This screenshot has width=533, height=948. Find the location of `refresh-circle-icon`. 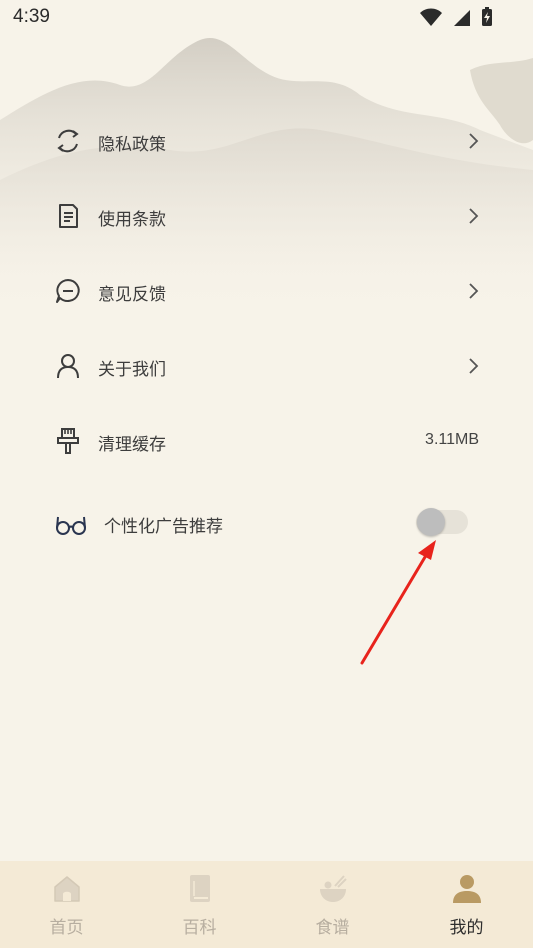

refresh-circle-icon is located at coordinates (68, 141).